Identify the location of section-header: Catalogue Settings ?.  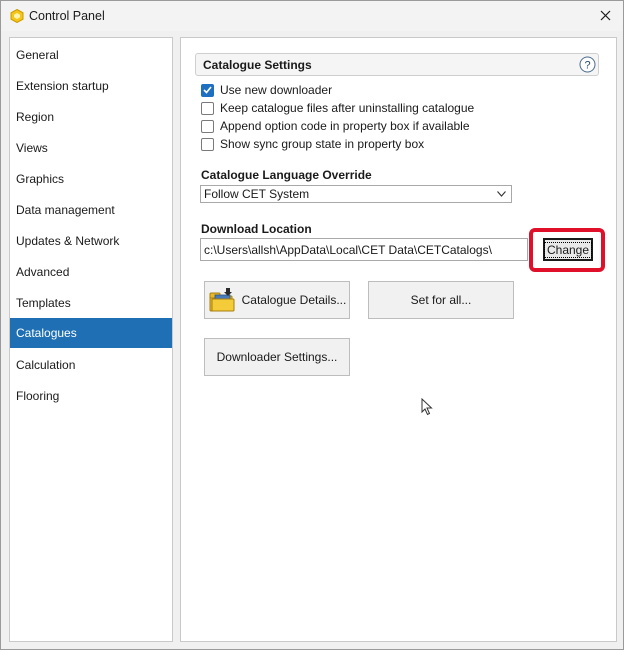
(397, 64).